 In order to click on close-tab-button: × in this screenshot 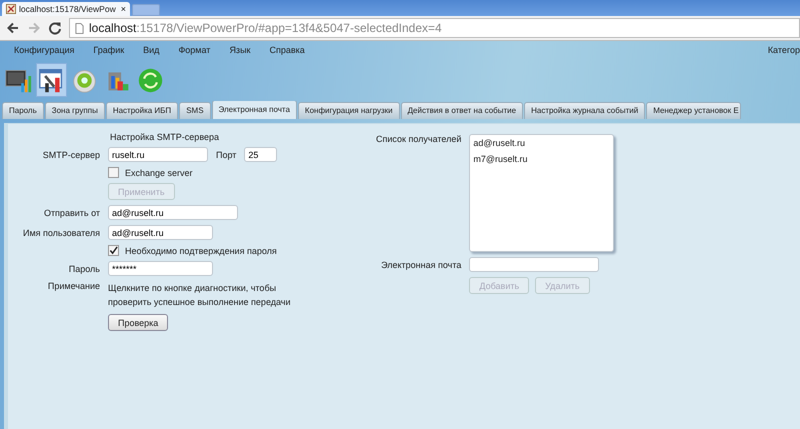, I will do `click(123, 9)`.